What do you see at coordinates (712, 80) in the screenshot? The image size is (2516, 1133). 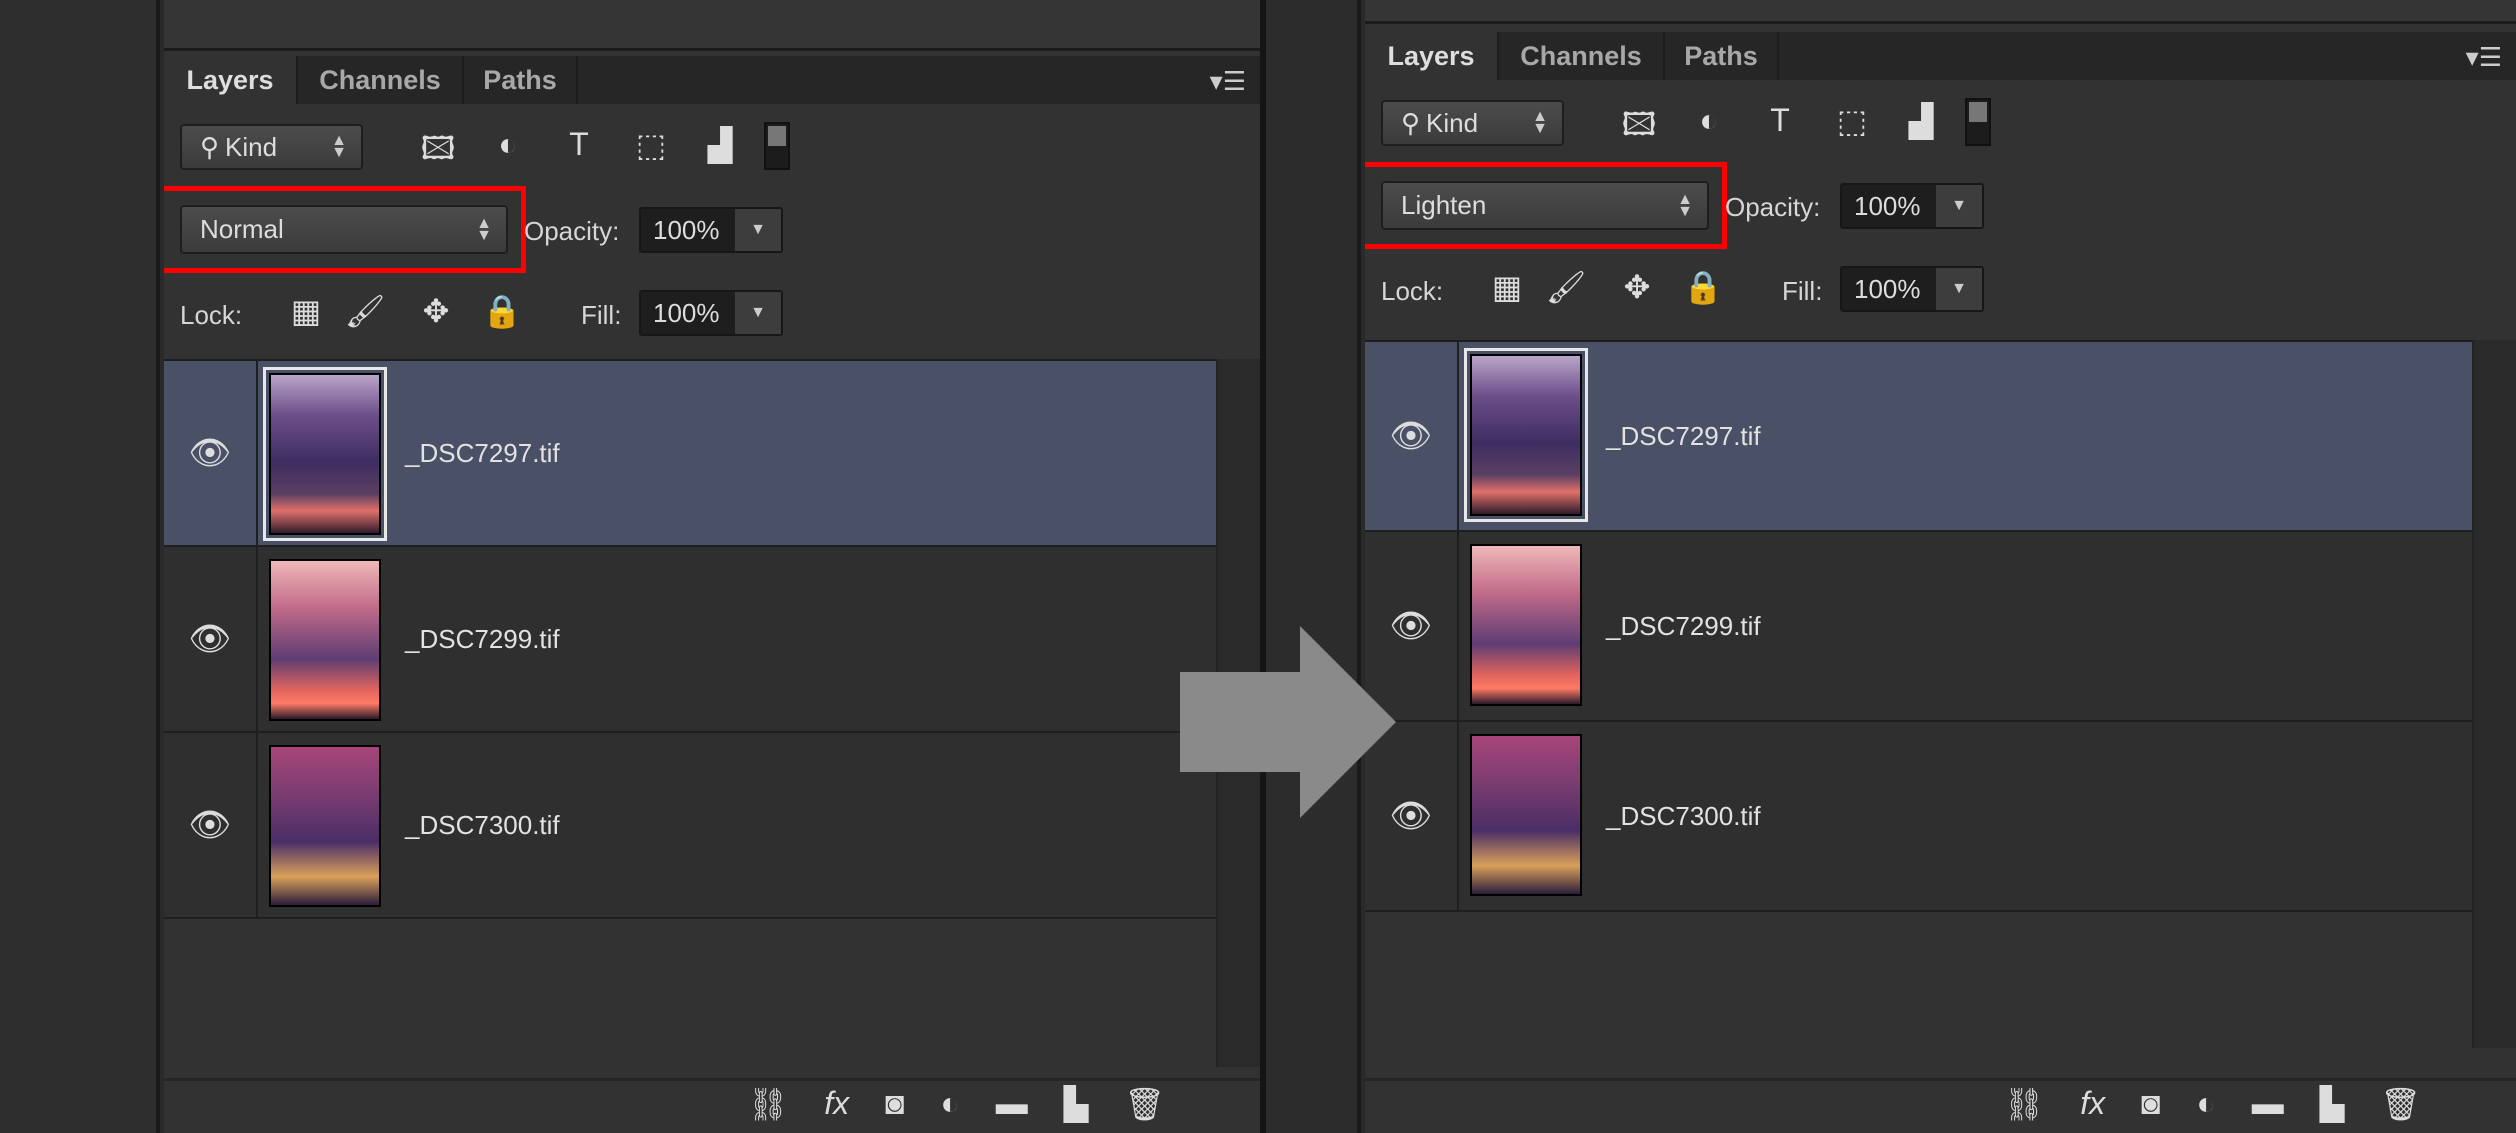 I see `panel-tabs: Layers Channels Paths ▾☰` at bounding box center [712, 80].